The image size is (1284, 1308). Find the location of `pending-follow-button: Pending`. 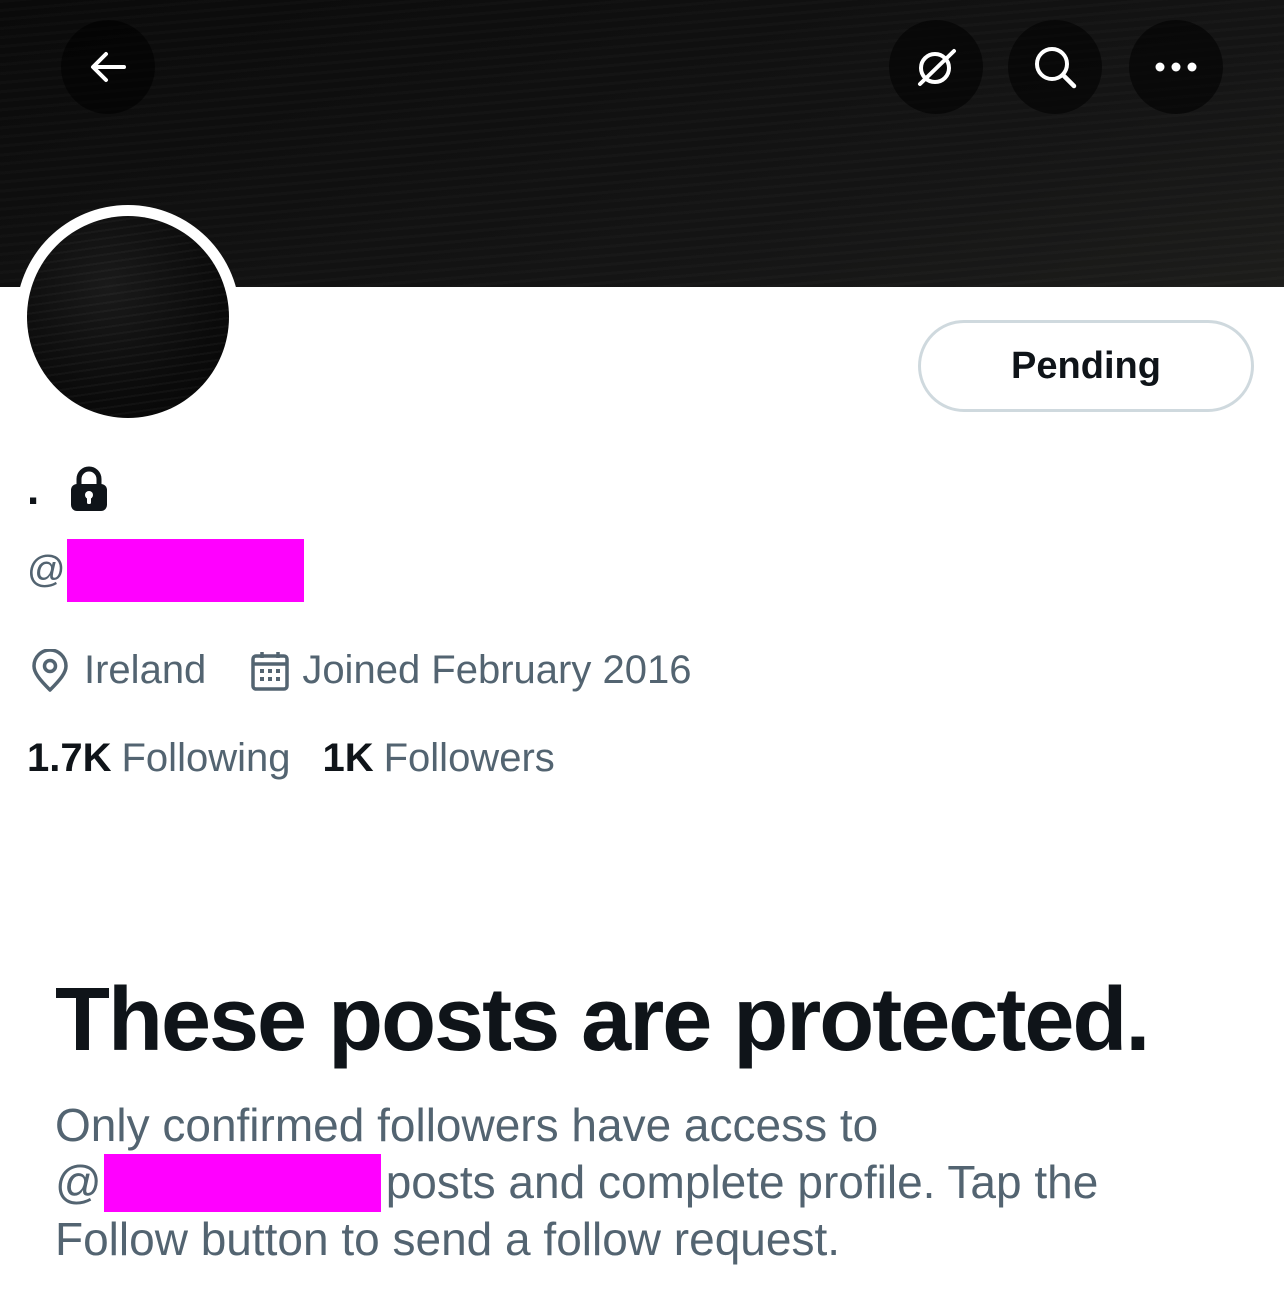

pending-follow-button: Pending is located at coordinates (1086, 366).